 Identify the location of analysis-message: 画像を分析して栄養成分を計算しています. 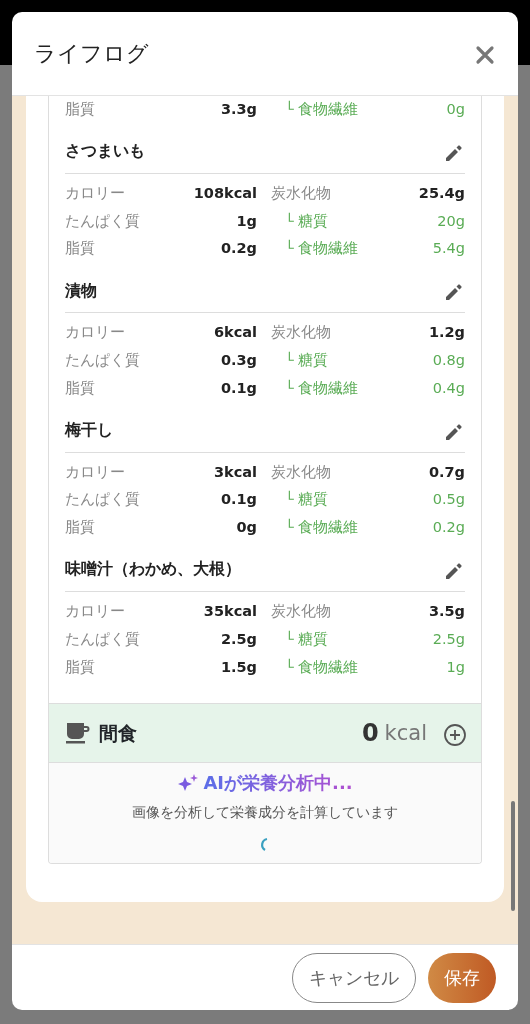
(265, 813).